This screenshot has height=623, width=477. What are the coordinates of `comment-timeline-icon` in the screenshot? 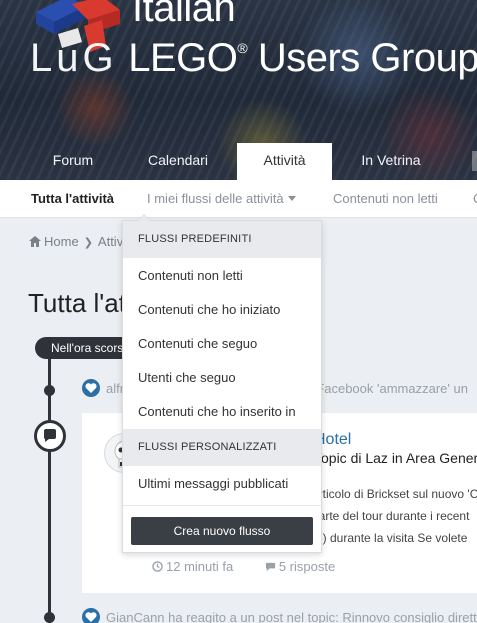 It's located at (50, 436).